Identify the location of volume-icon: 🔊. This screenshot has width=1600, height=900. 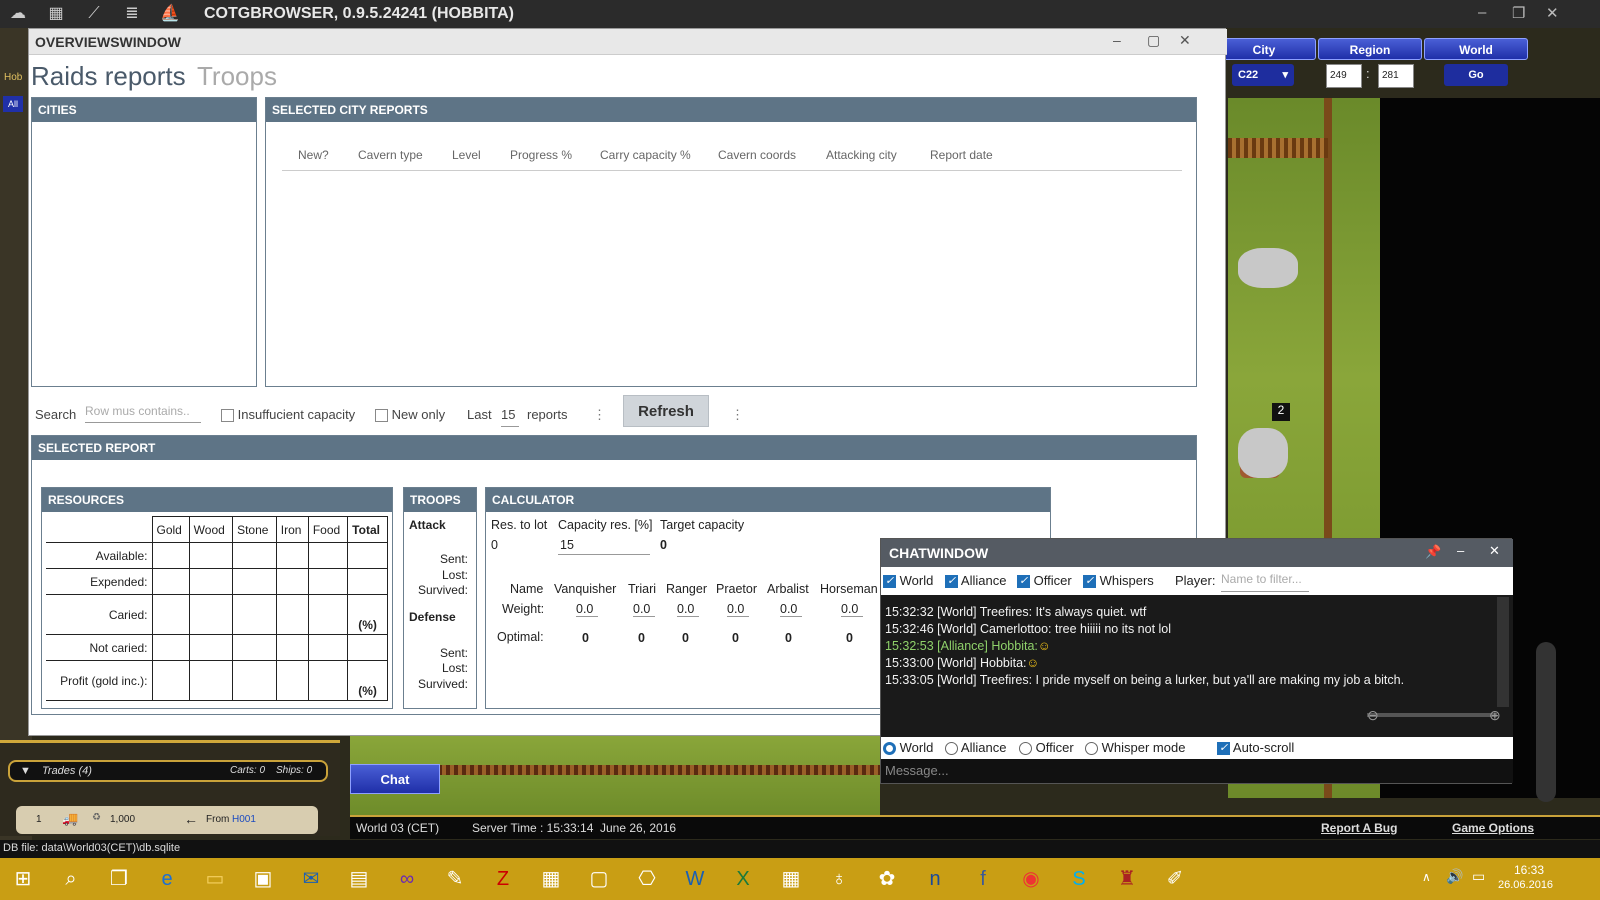
(1454, 876).